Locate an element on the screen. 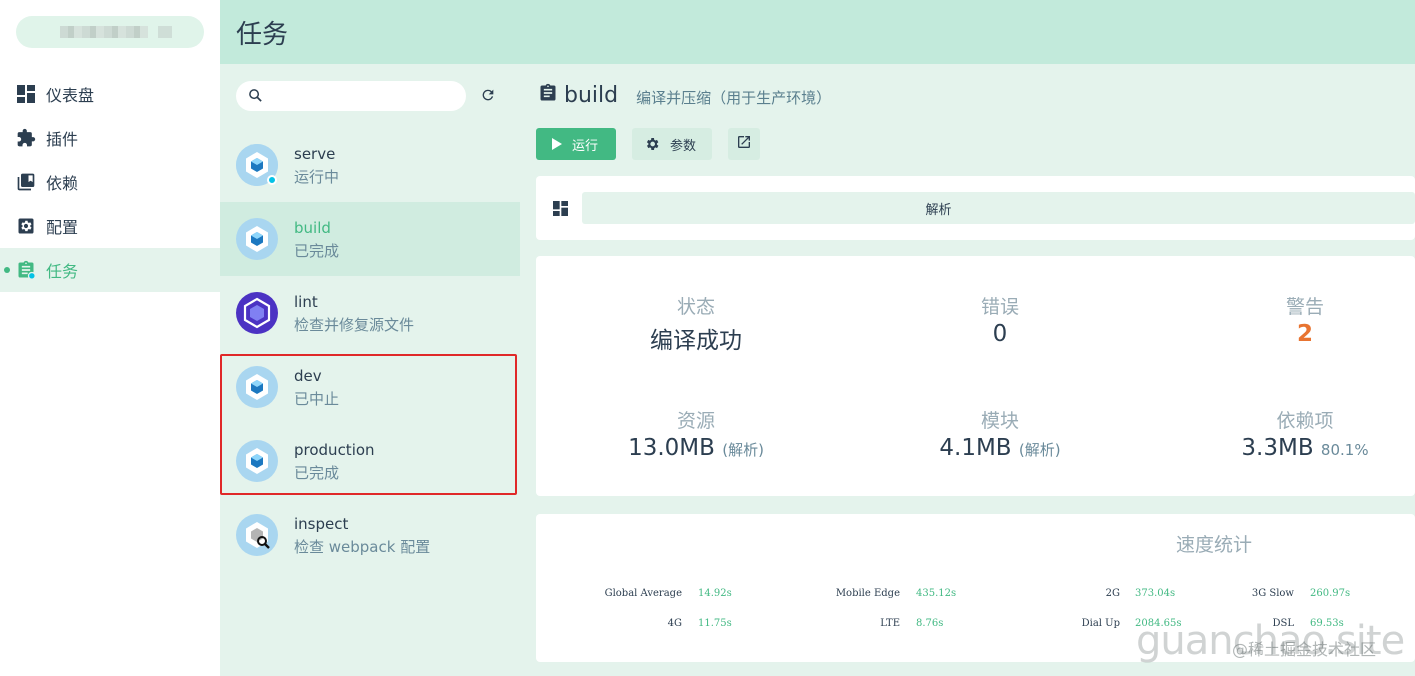 The height and width of the screenshot is (676, 1415). speed-label: 4G is located at coordinates (674, 623).